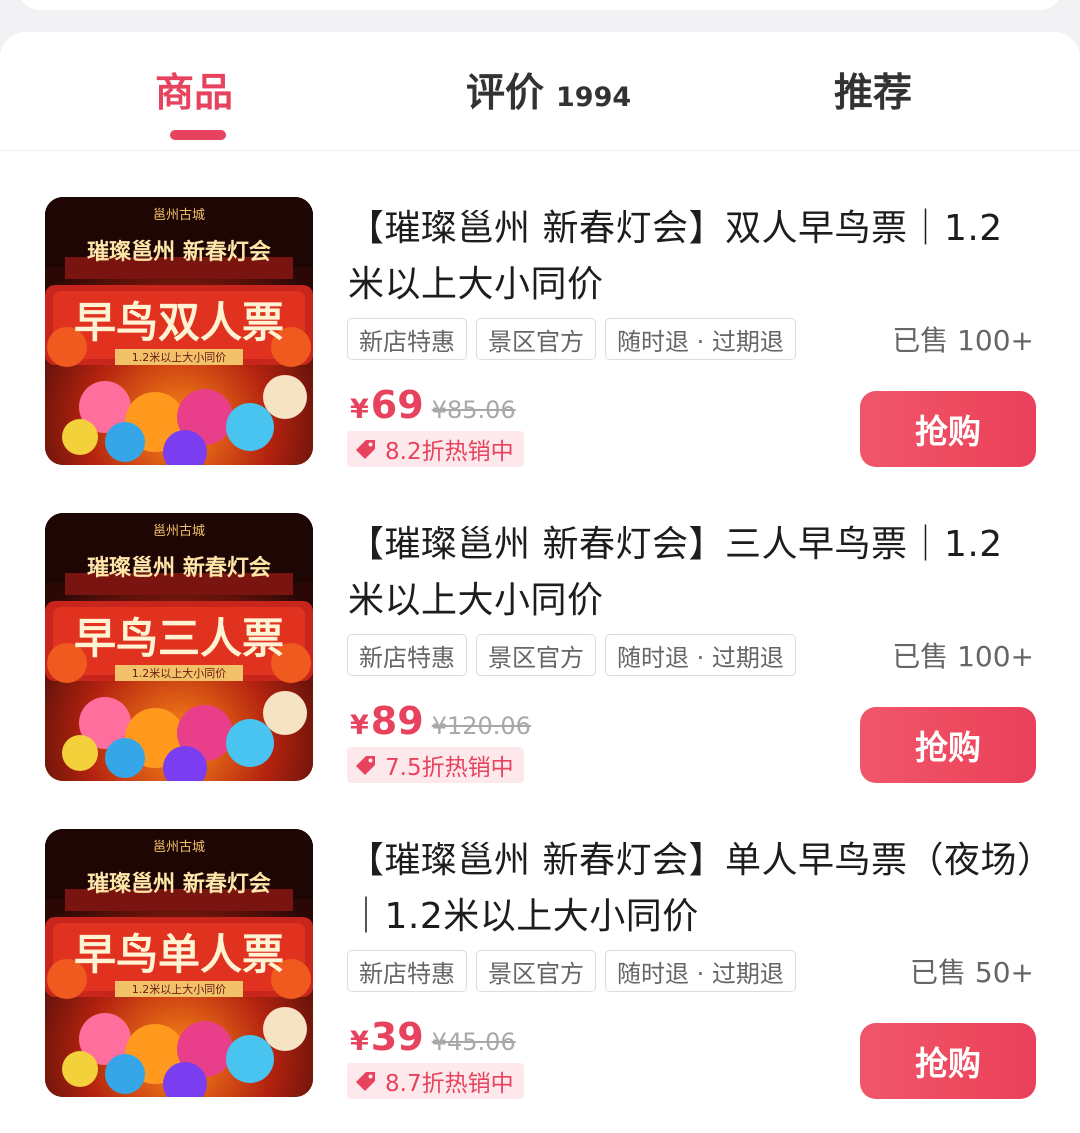 This screenshot has width=1080, height=1133. I want to click on product-title: 【璀璨邕州 新春灯会】三人早鸟票｜1.2米以上大小同价, so click(693, 573).